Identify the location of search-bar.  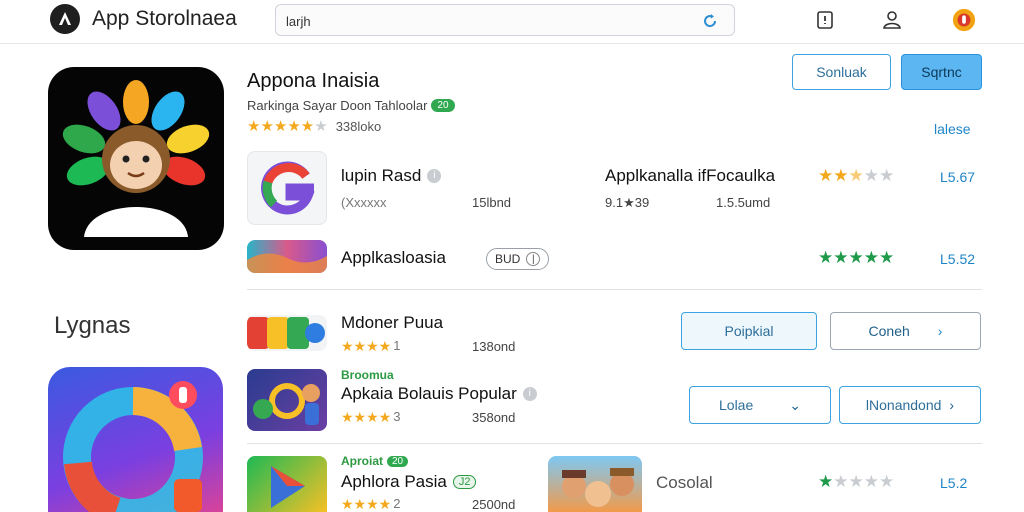
(505, 20).